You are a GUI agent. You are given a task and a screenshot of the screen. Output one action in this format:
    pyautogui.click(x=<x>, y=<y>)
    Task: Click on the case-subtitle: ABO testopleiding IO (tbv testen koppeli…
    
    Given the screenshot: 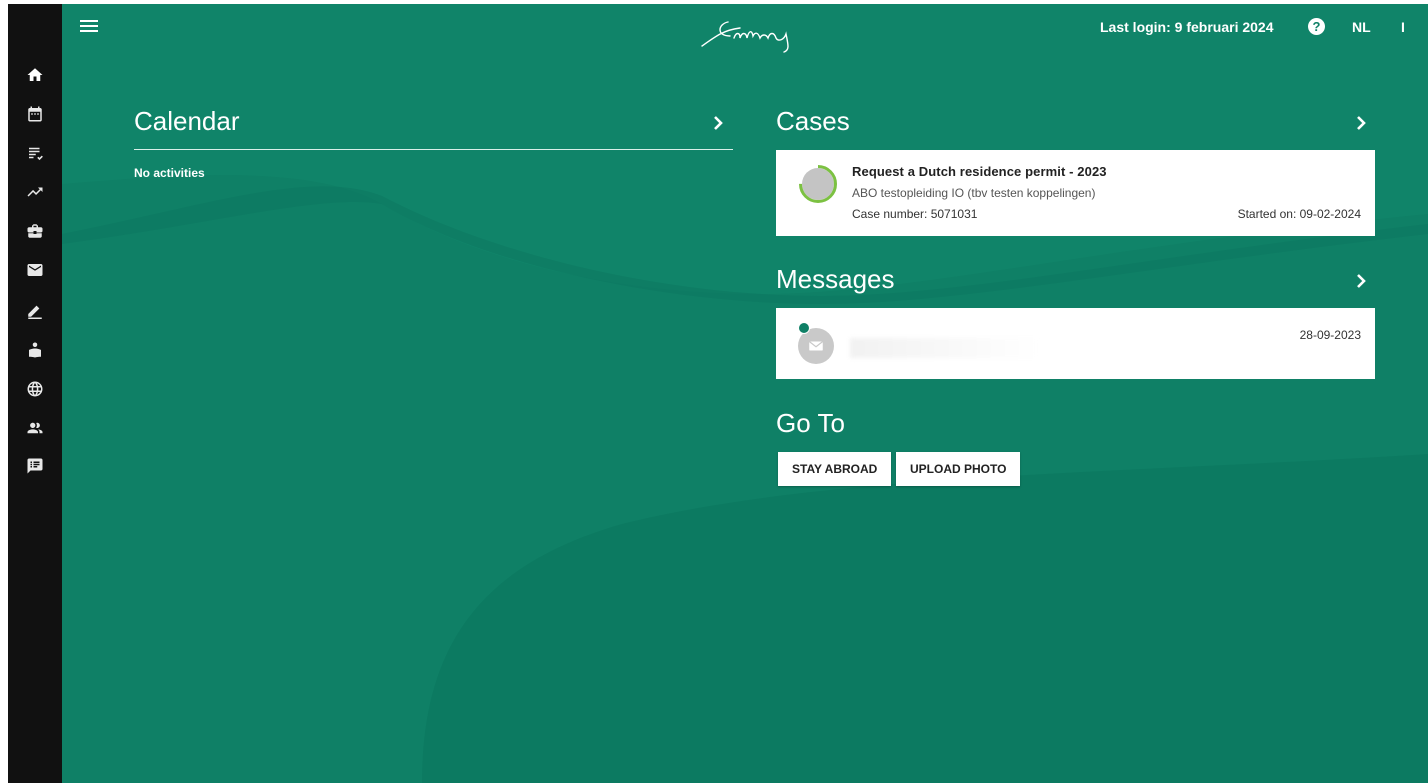 What is the action you would take?
    pyautogui.click(x=974, y=193)
    